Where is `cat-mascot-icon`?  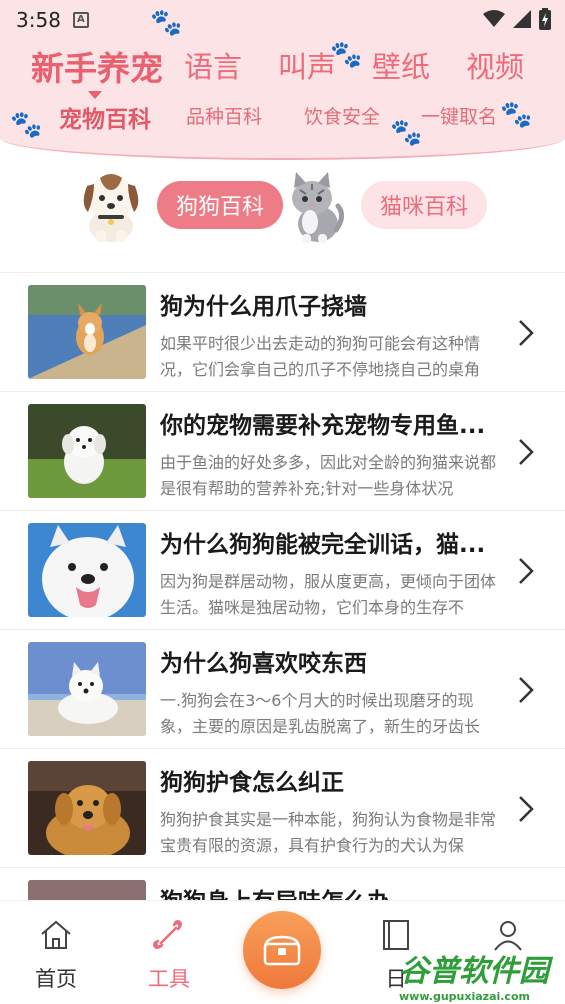
cat-mascot-icon is located at coordinates (318, 207).